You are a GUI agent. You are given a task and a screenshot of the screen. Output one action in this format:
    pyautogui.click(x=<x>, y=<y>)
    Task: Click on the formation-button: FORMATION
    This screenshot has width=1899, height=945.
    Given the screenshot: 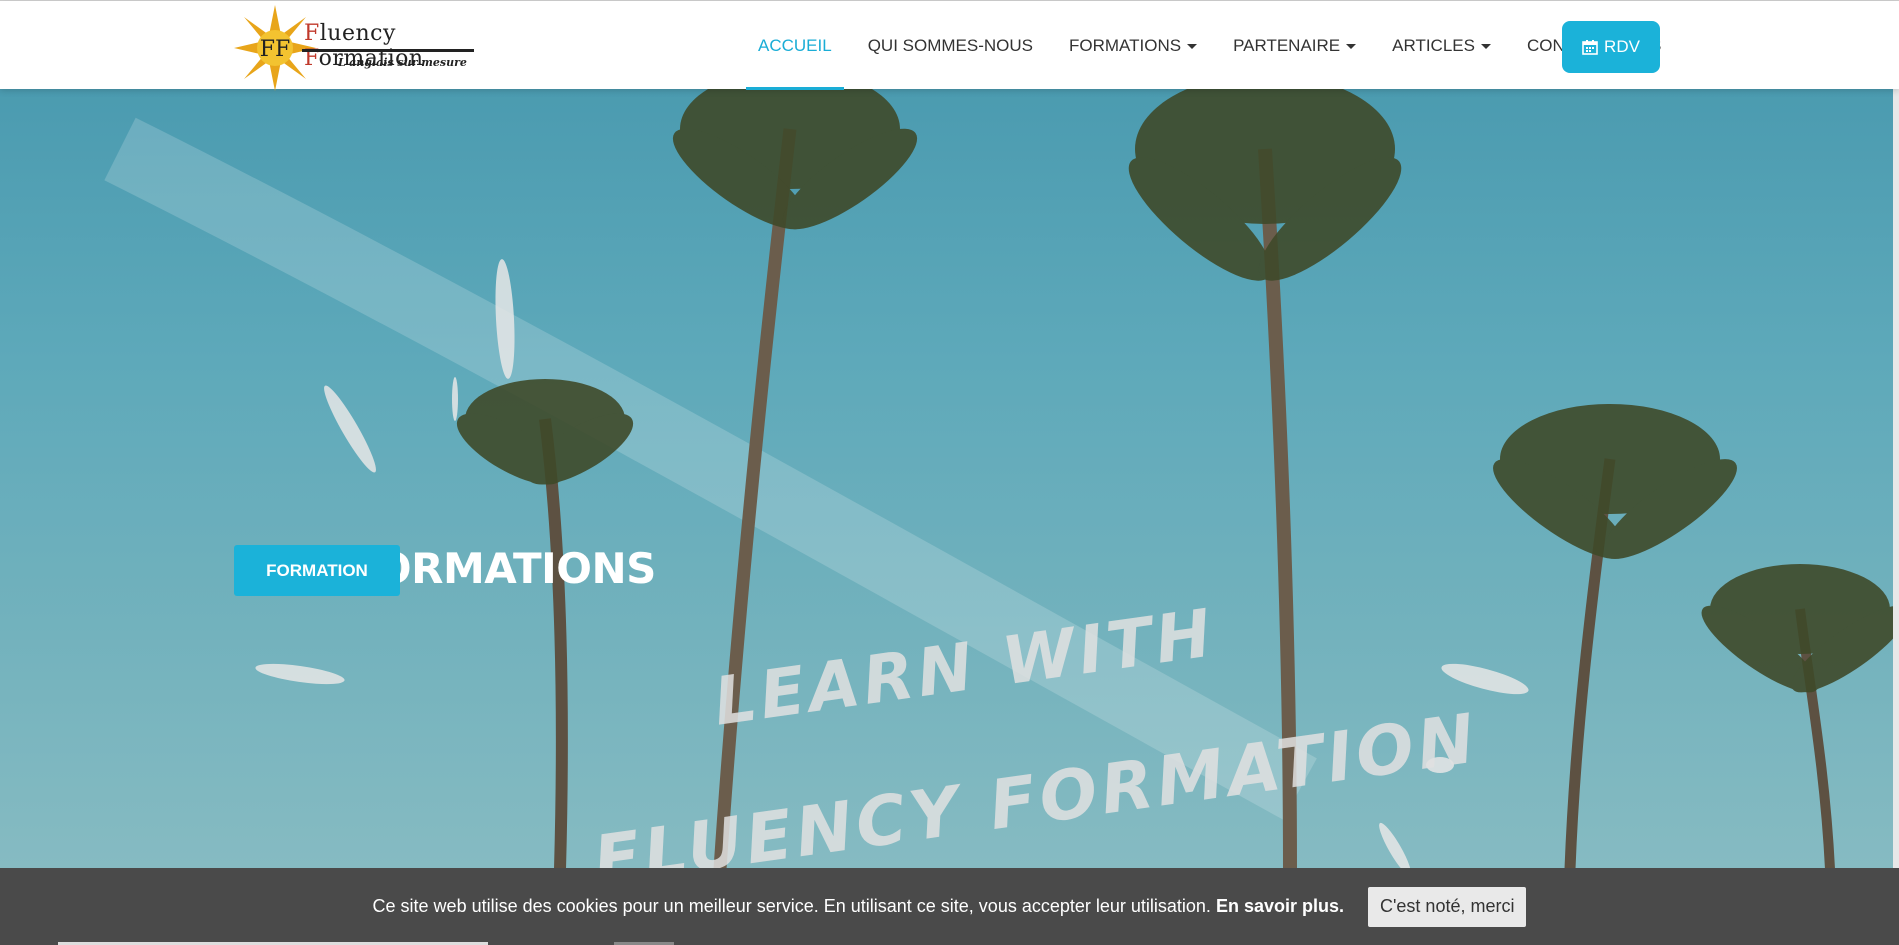 What is the action you would take?
    pyautogui.click(x=317, y=570)
    